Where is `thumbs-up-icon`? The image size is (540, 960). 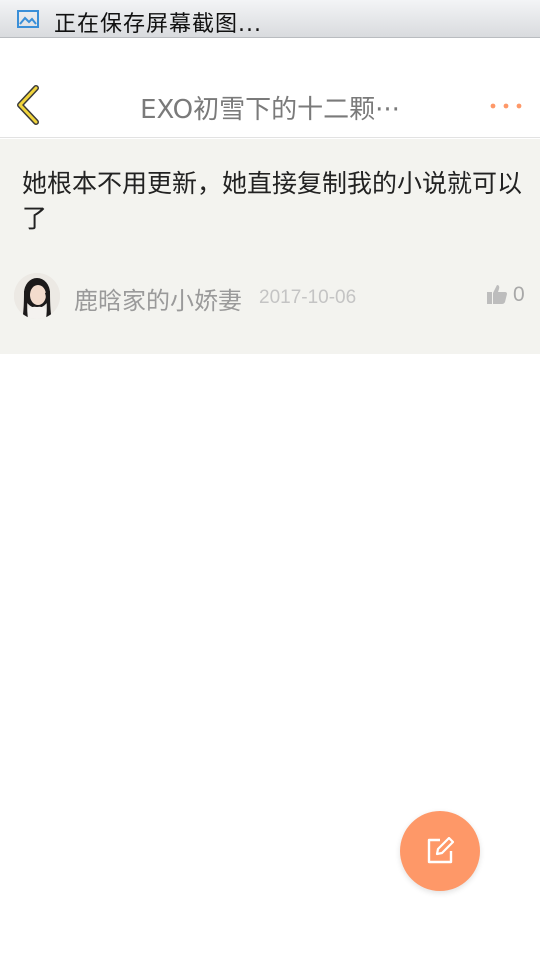 thumbs-up-icon is located at coordinates (497, 294).